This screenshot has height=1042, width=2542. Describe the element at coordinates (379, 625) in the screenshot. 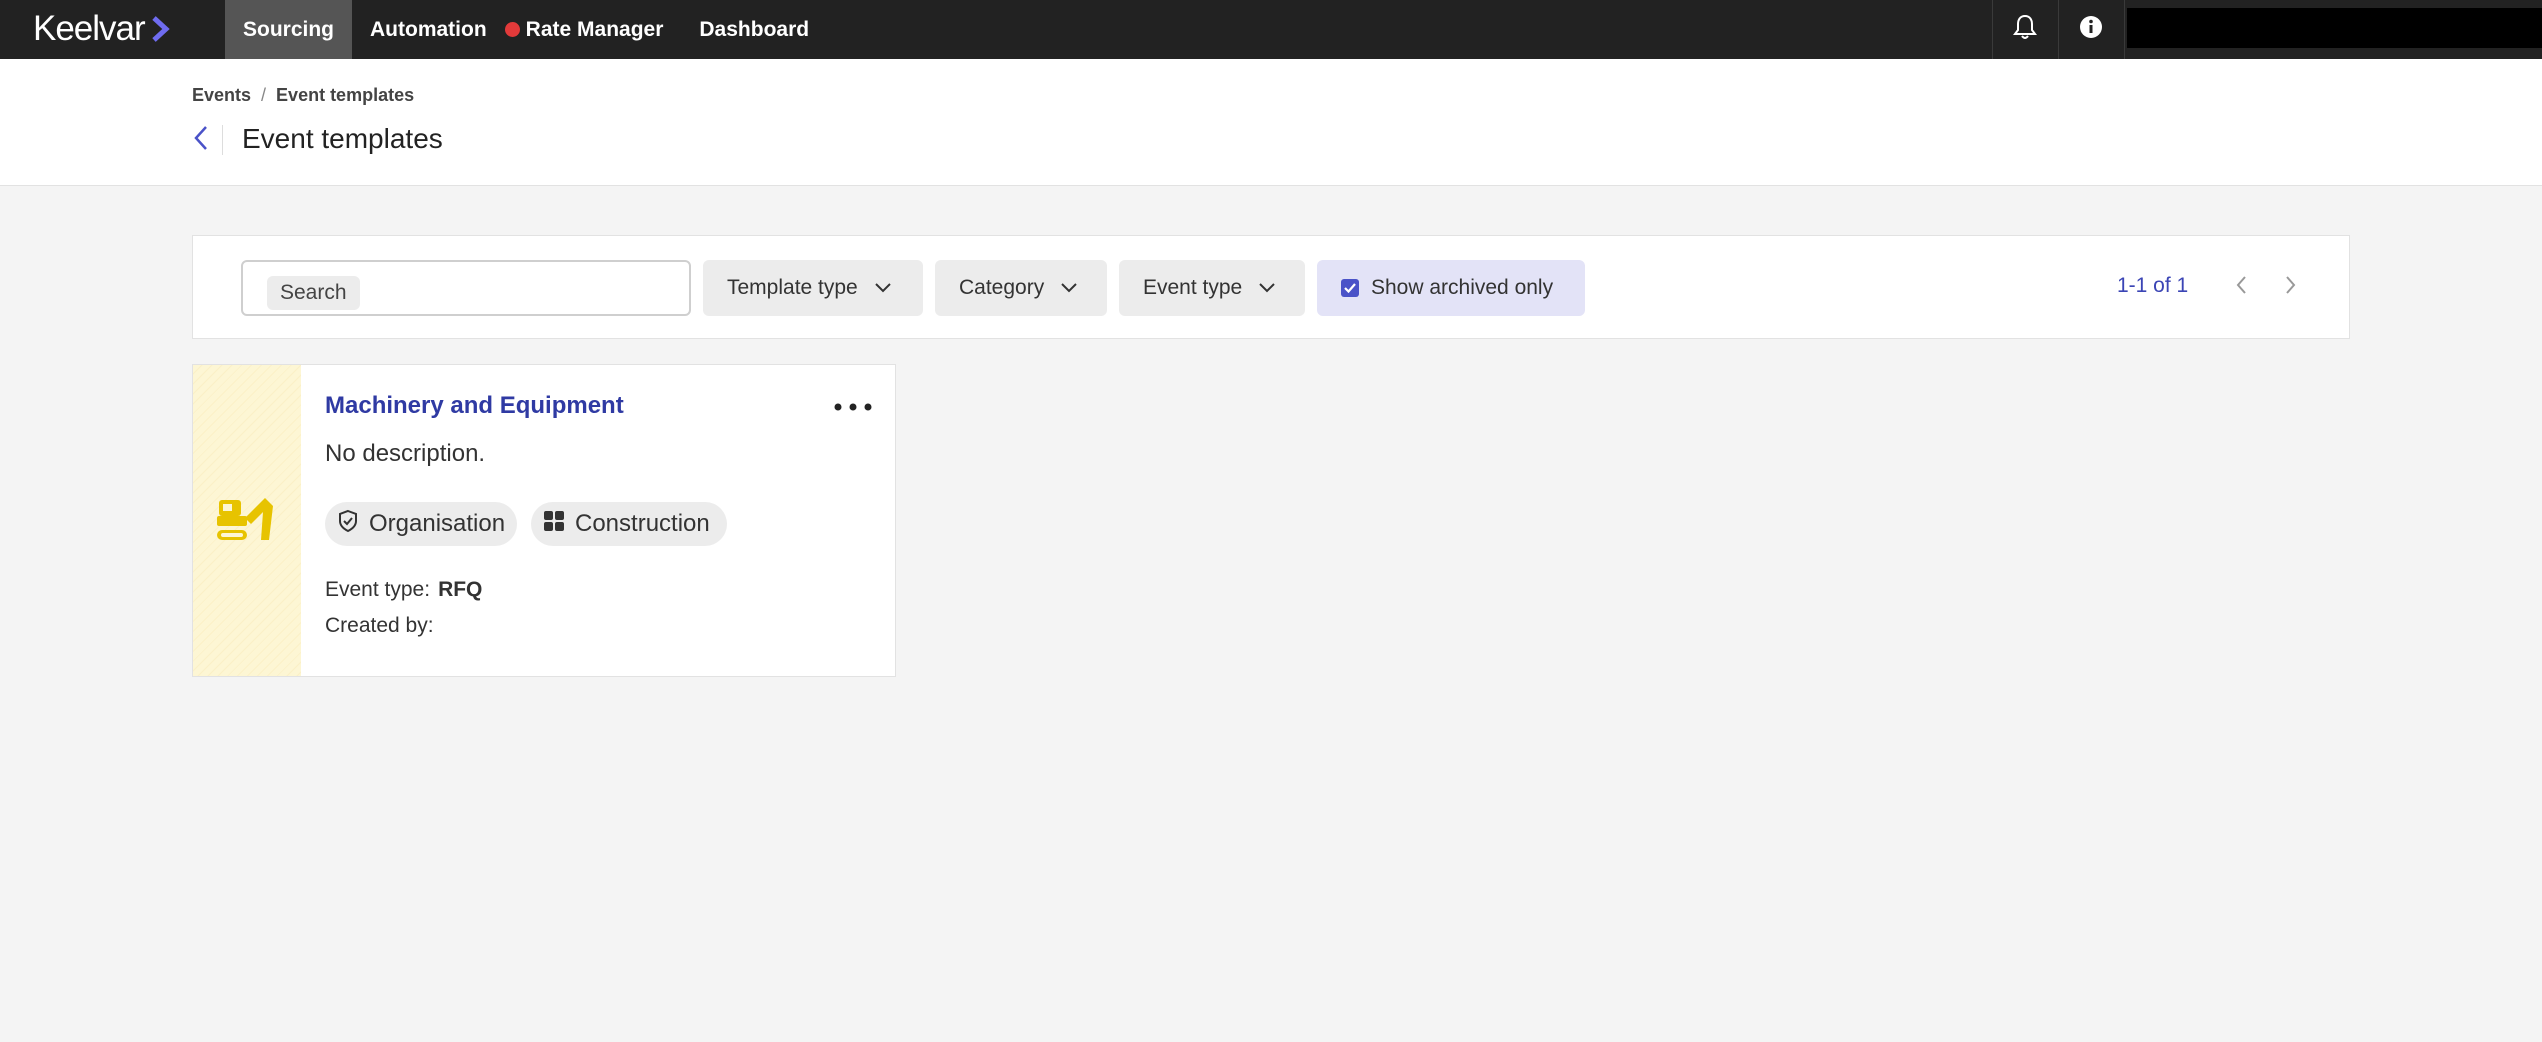

I see `created-by-label: Created by:` at that location.